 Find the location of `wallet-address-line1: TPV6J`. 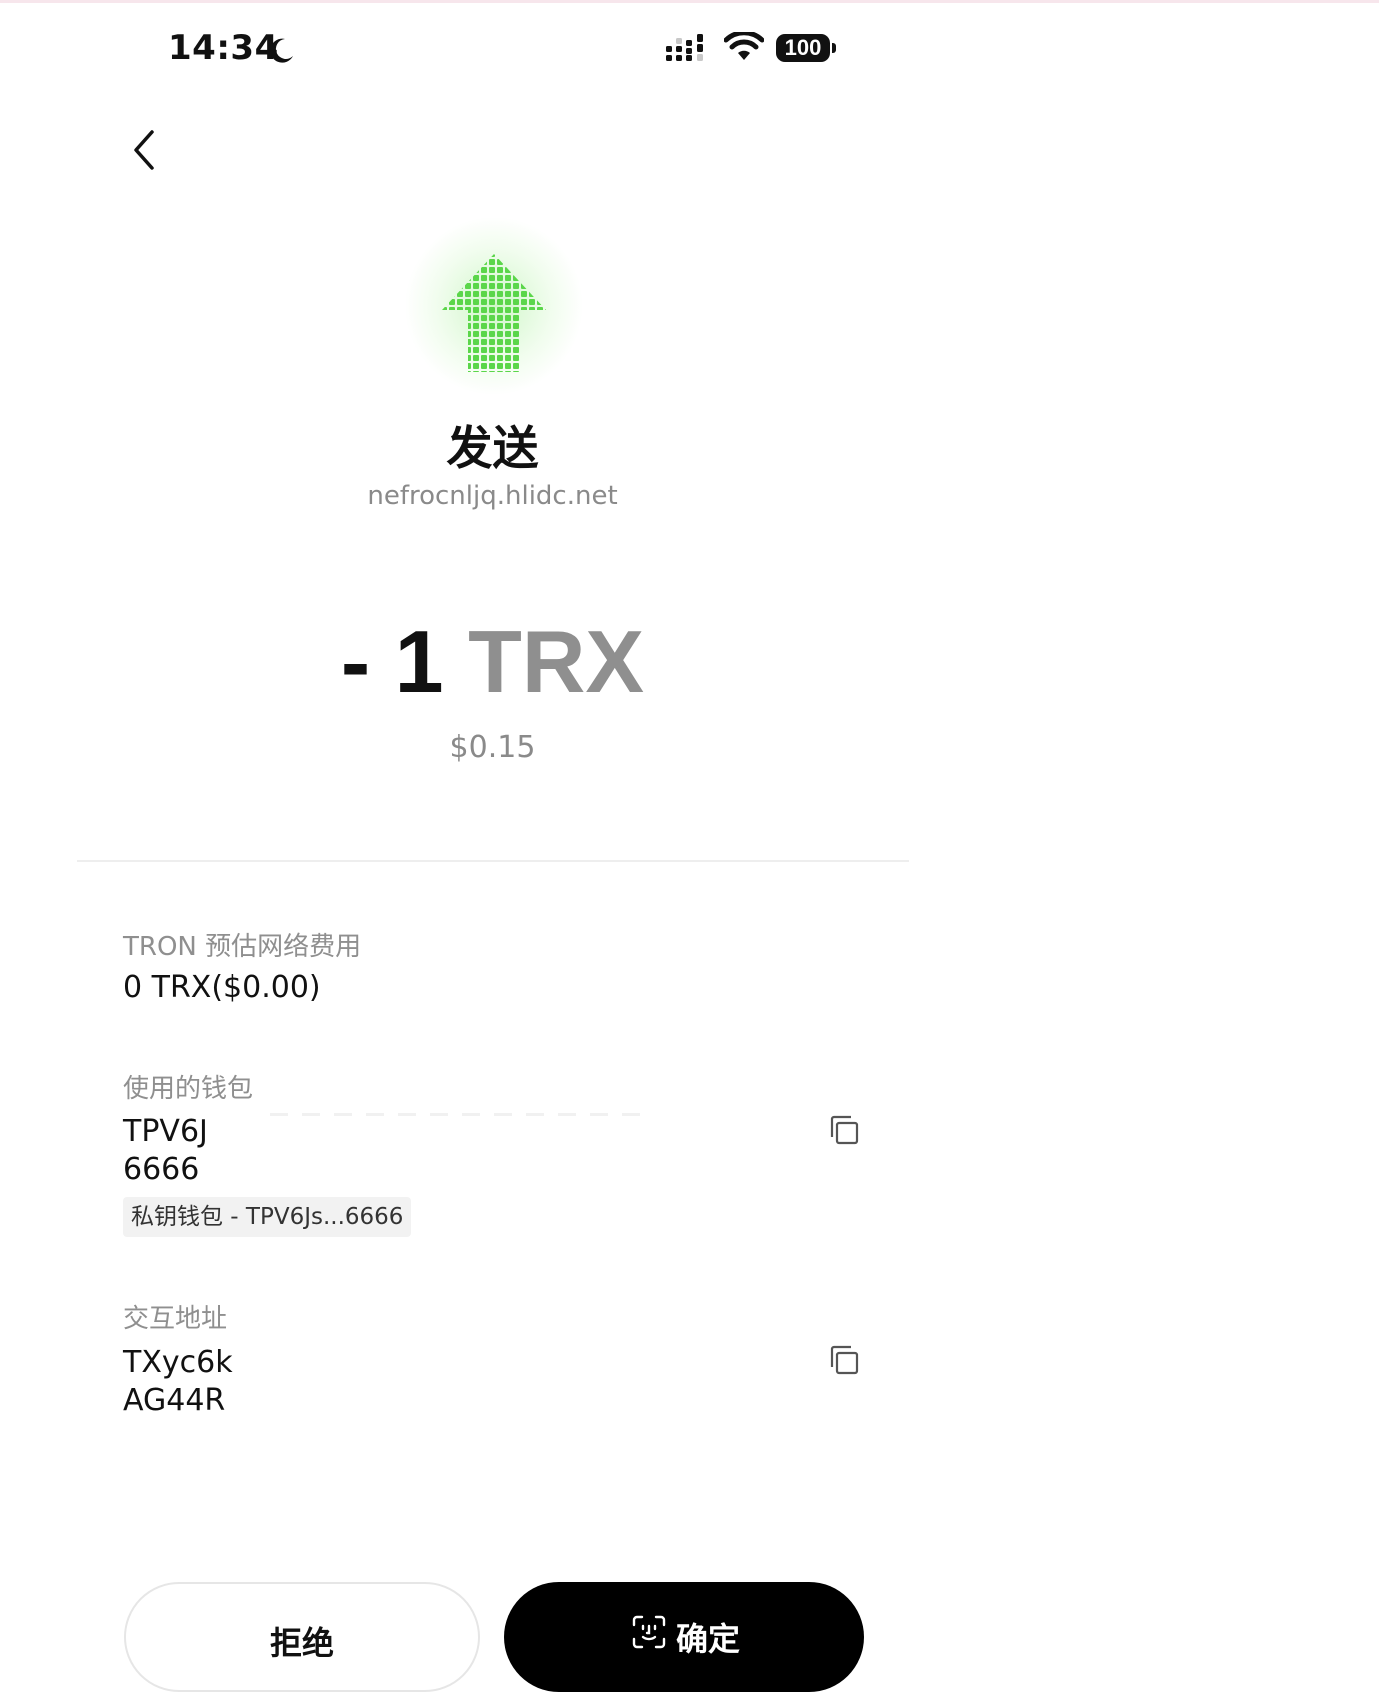

wallet-address-line1: TPV6J is located at coordinates (165, 1131).